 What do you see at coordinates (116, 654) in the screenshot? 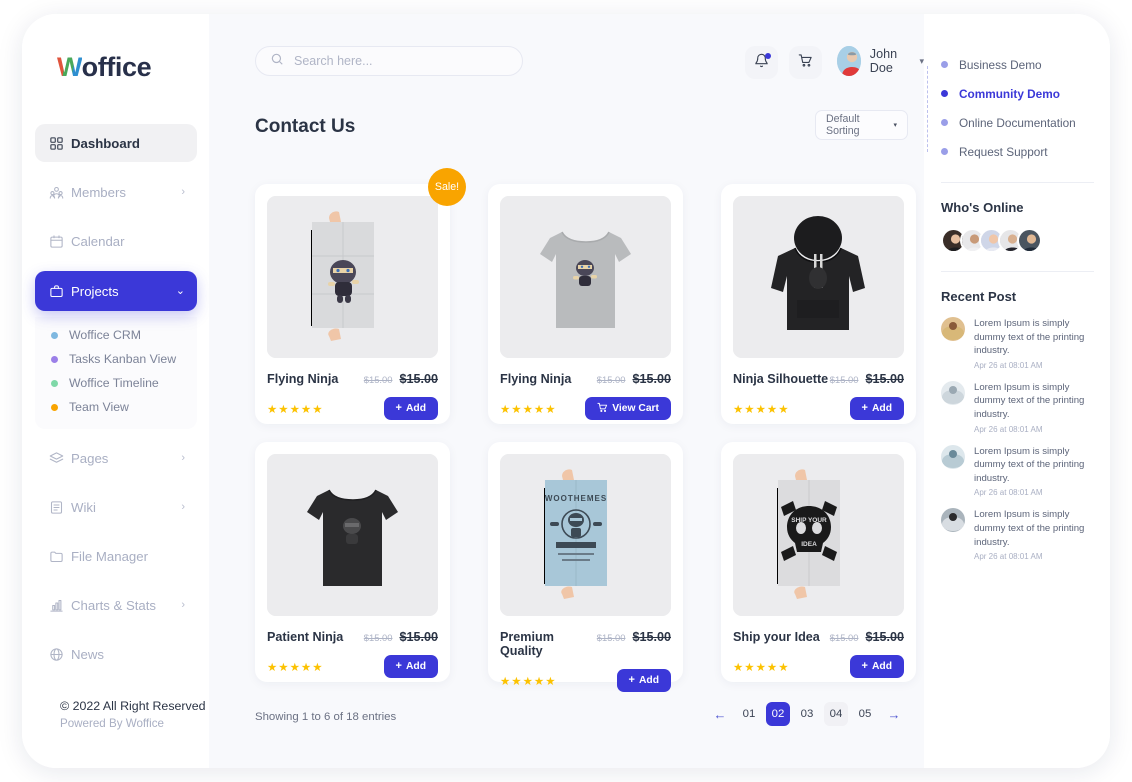
I see `sidebar-item-news: News` at bounding box center [116, 654].